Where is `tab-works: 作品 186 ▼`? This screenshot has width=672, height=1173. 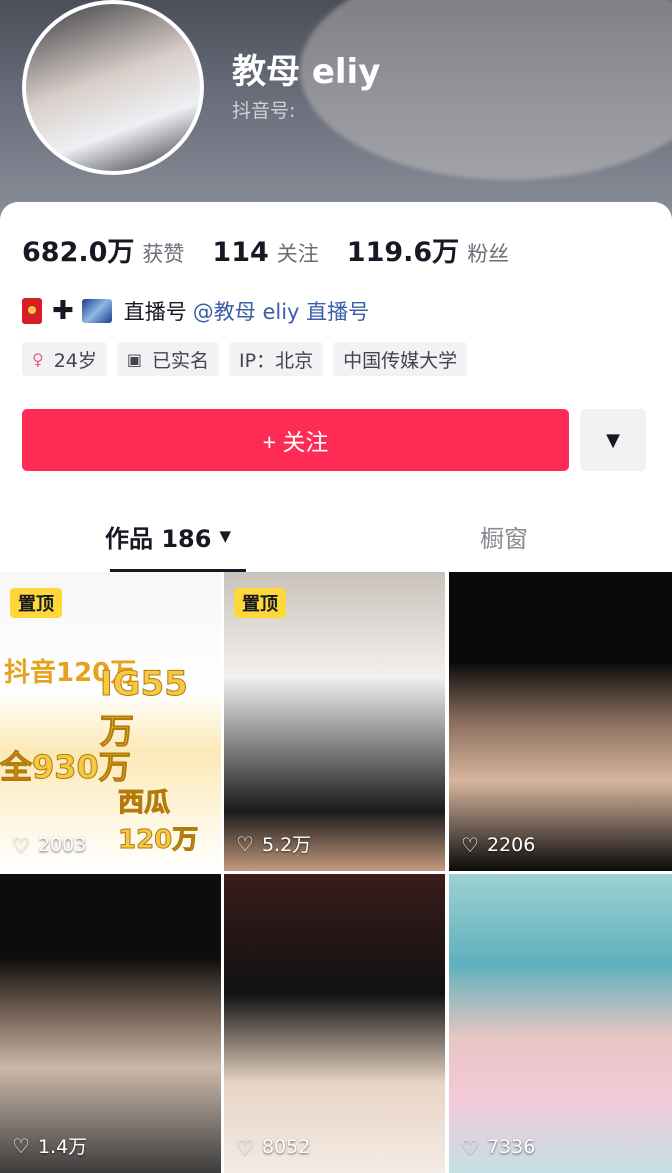 tab-works: 作品 186 ▼ is located at coordinates (168, 536).